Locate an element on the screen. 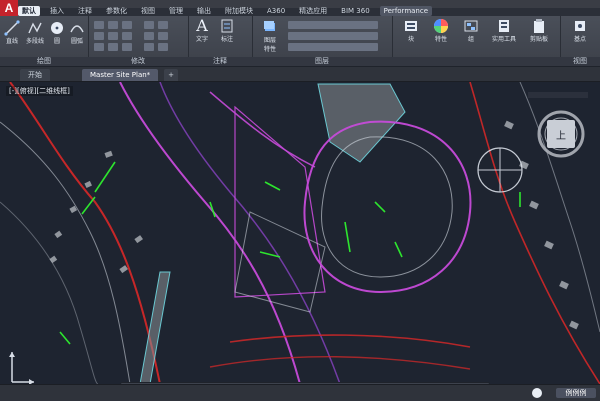 This screenshot has width=600, height=401. ucs-icon is located at coordinates (21, 368).